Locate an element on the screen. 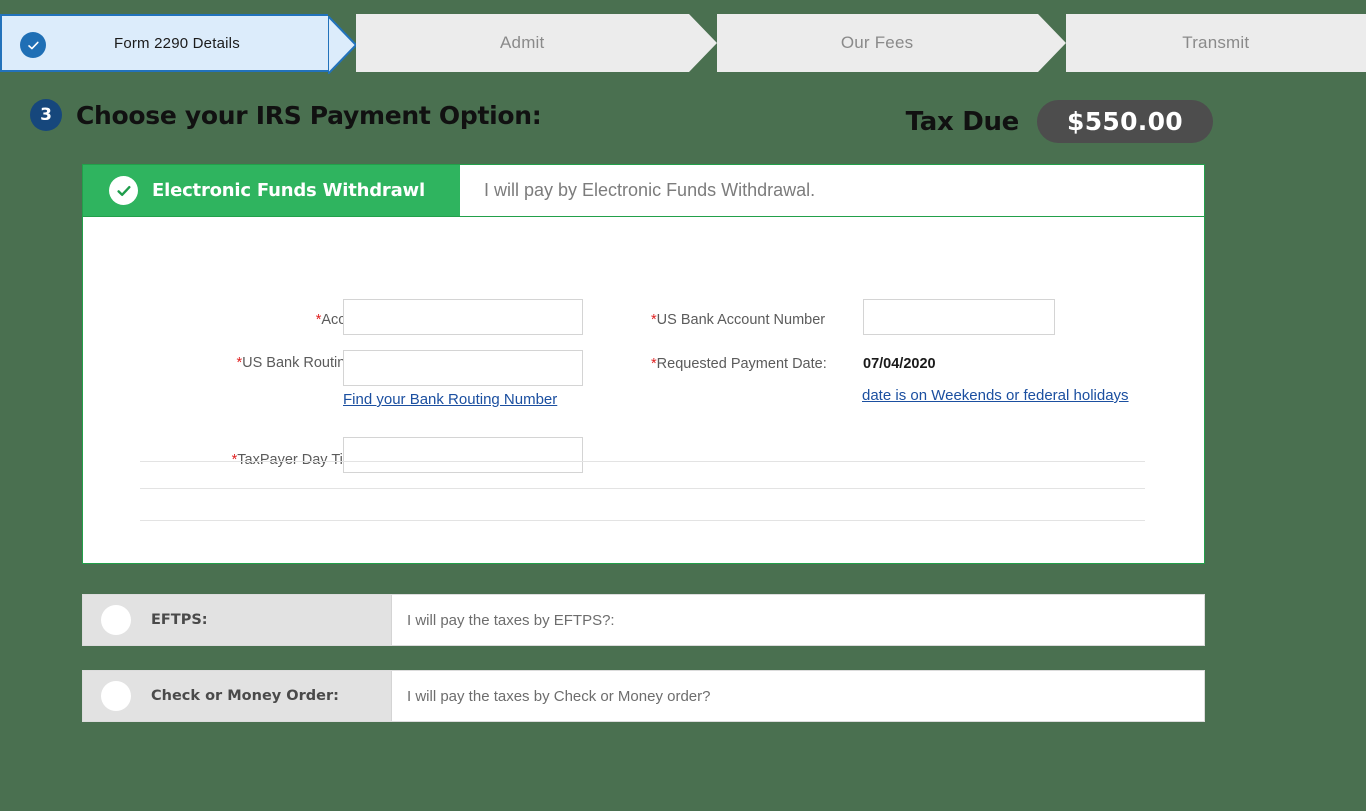 The height and width of the screenshot is (811, 1366). eftps-selector: EFTPS: is located at coordinates (237, 620).